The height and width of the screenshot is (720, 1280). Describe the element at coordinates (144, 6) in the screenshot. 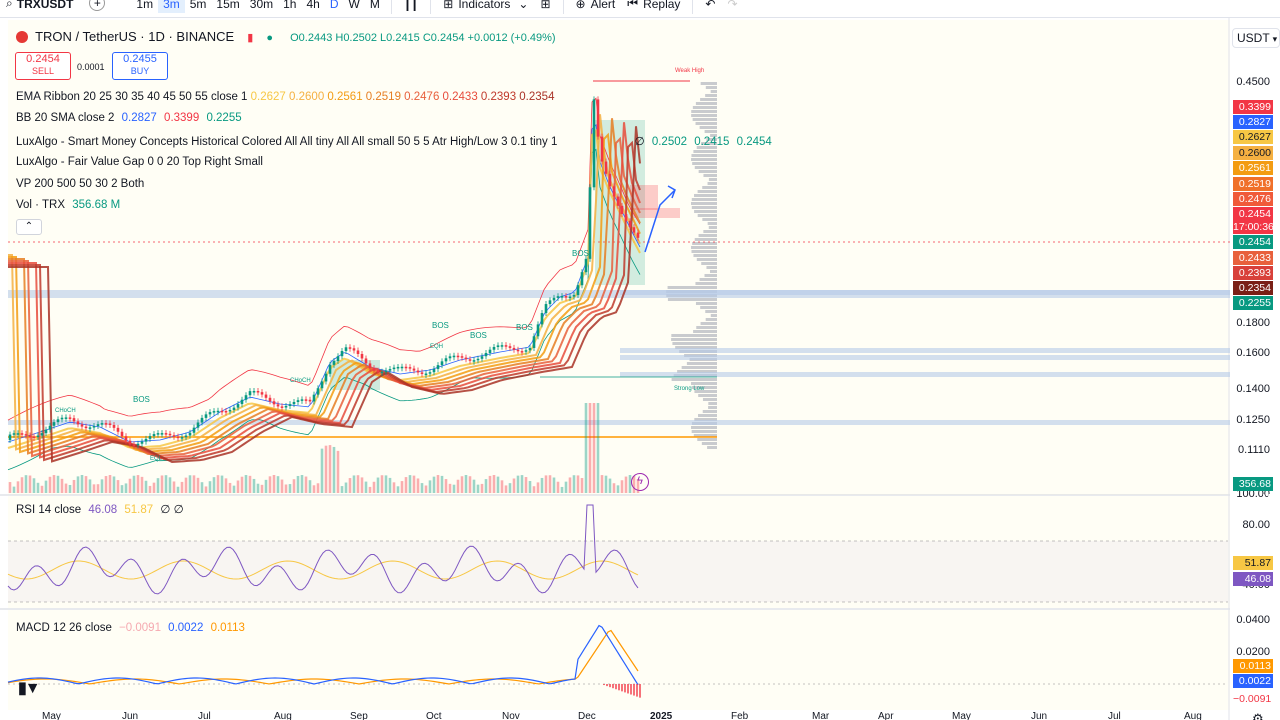

I see `timeframe-1m: 1m` at that location.